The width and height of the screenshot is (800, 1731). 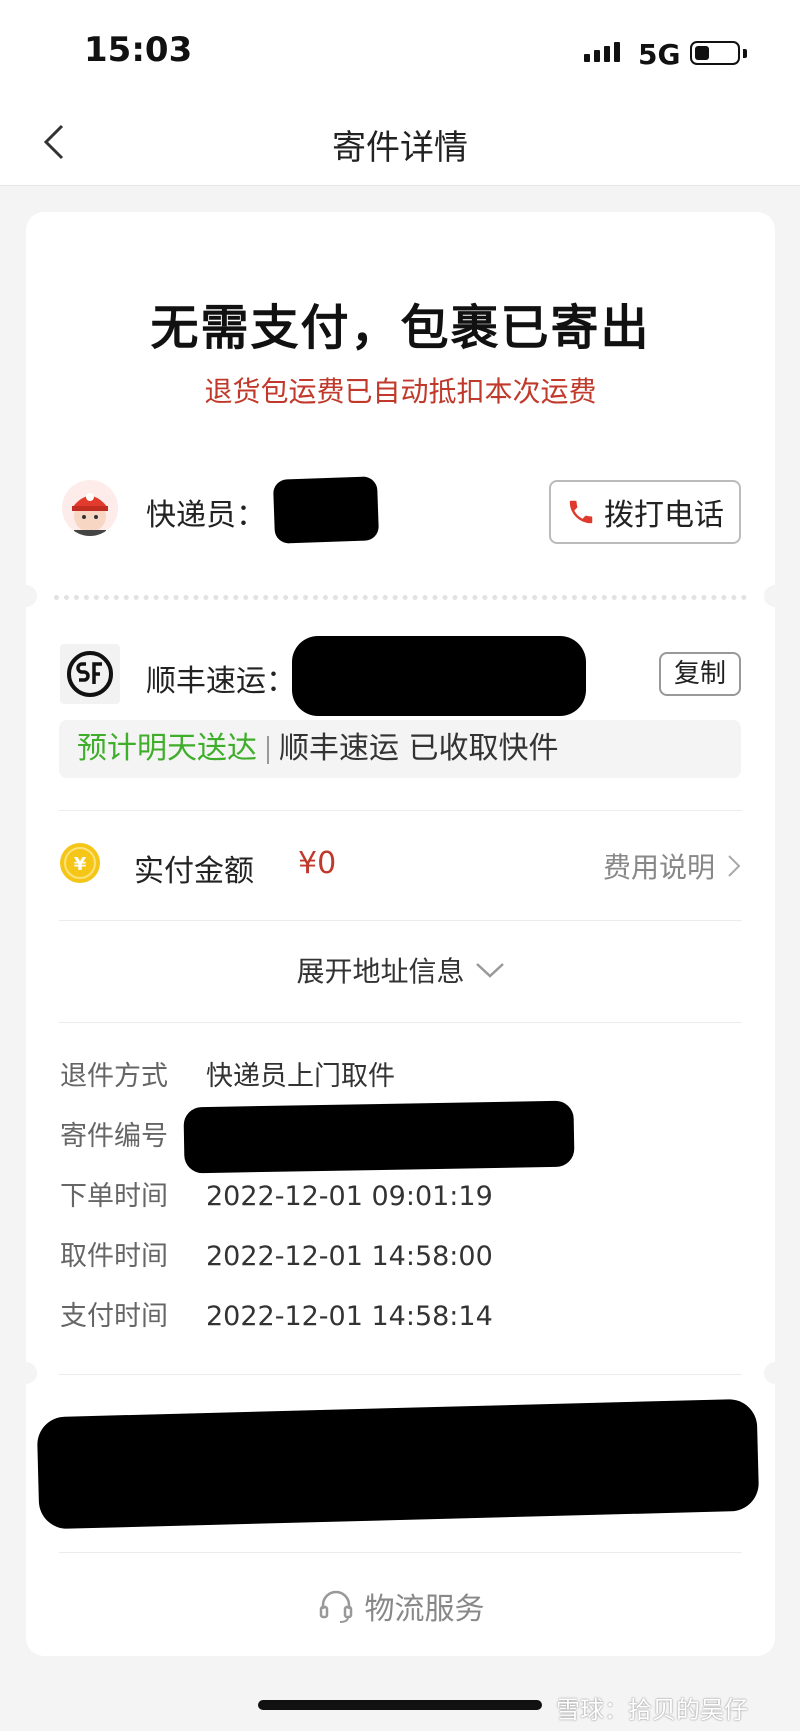 I want to click on detail-value: 2022-12-01 09:01:19, so click(x=349, y=1196).